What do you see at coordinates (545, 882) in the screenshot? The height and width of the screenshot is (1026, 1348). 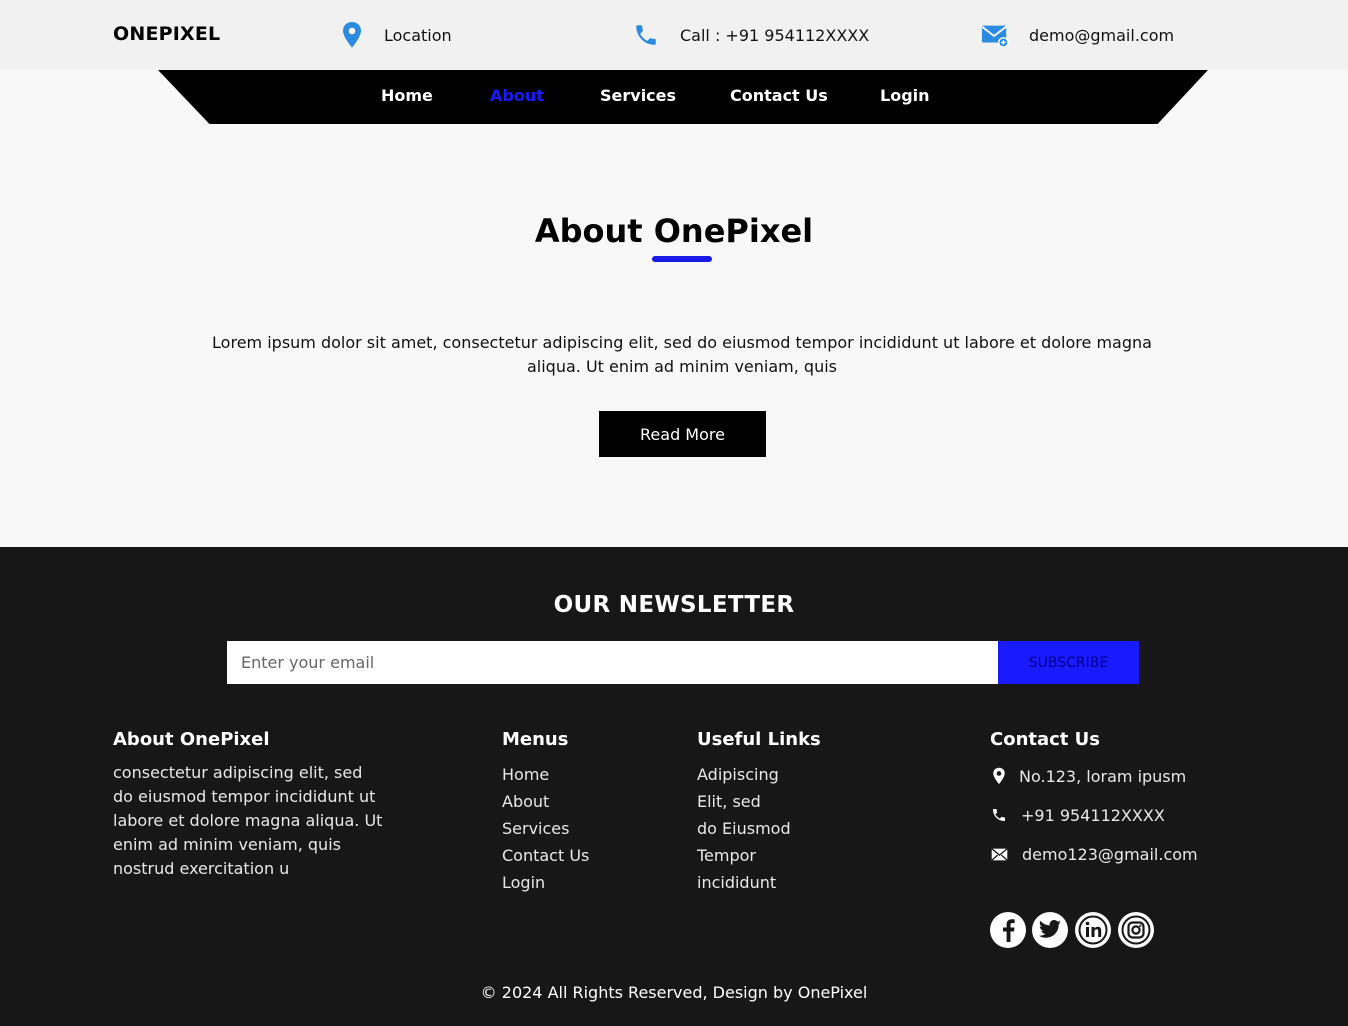 I see `footer-menu-login: Login` at bounding box center [545, 882].